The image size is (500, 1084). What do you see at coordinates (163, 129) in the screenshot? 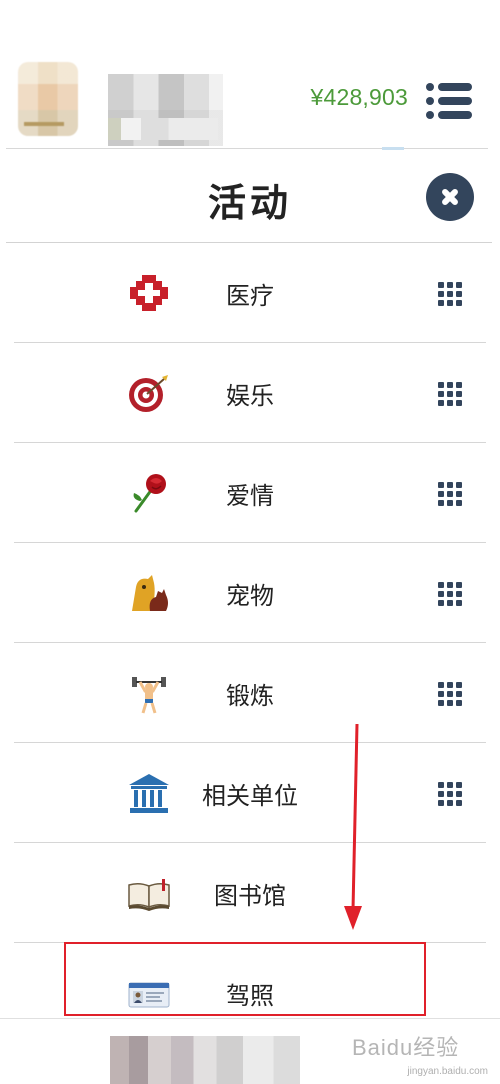
I see `username-sub-blurred` at bounding box center [163, 129].